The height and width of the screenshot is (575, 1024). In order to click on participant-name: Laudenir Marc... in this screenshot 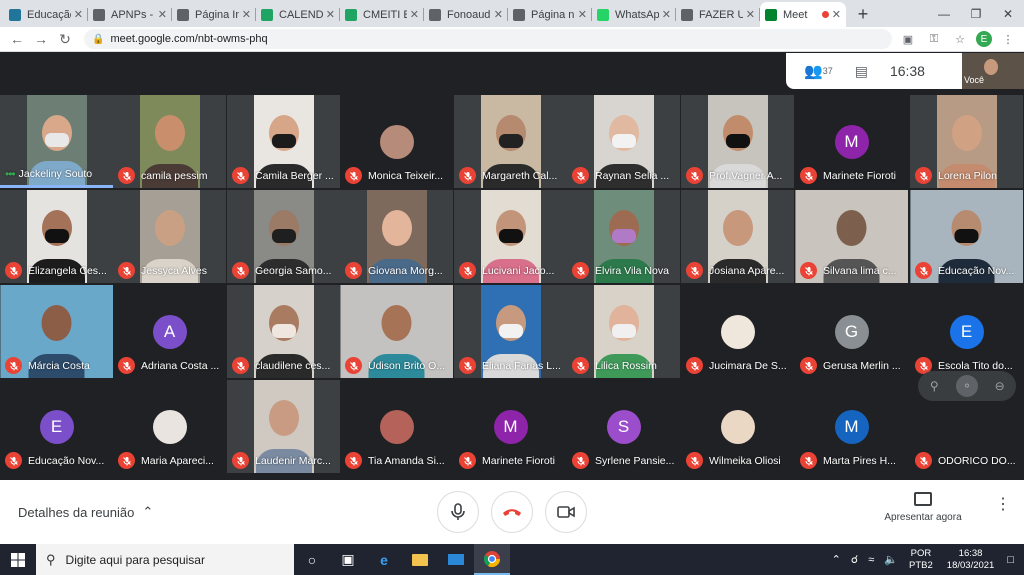, I will do `click(293, 460)`.